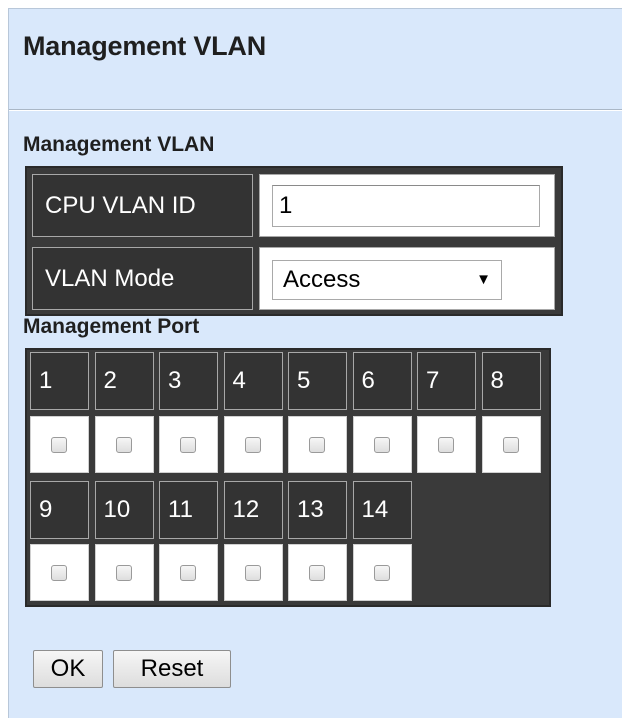  What do you see at coordinates (446, 381) in the screenshot?
I see `port-header-7: 7` at bounding box center [446, 381].